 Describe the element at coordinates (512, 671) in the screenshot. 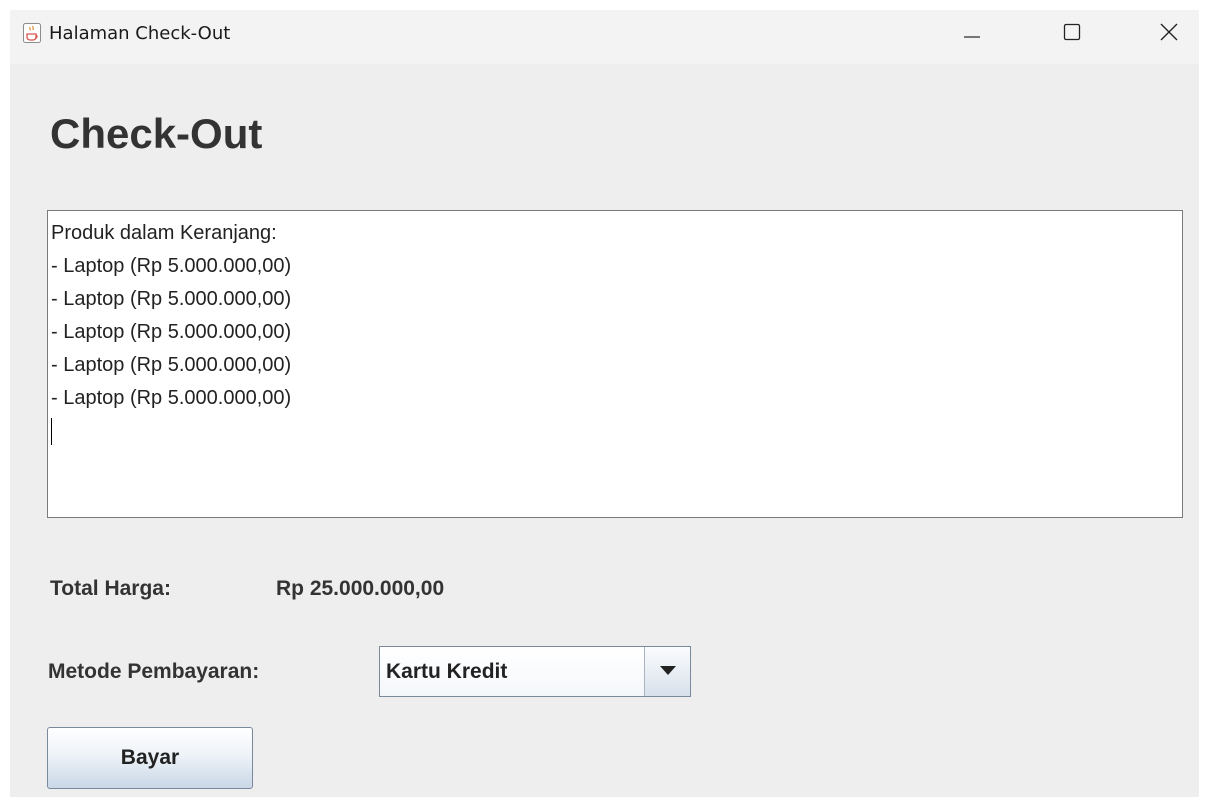

I see `payment-method-selected: Kartu Kredit` at that location.